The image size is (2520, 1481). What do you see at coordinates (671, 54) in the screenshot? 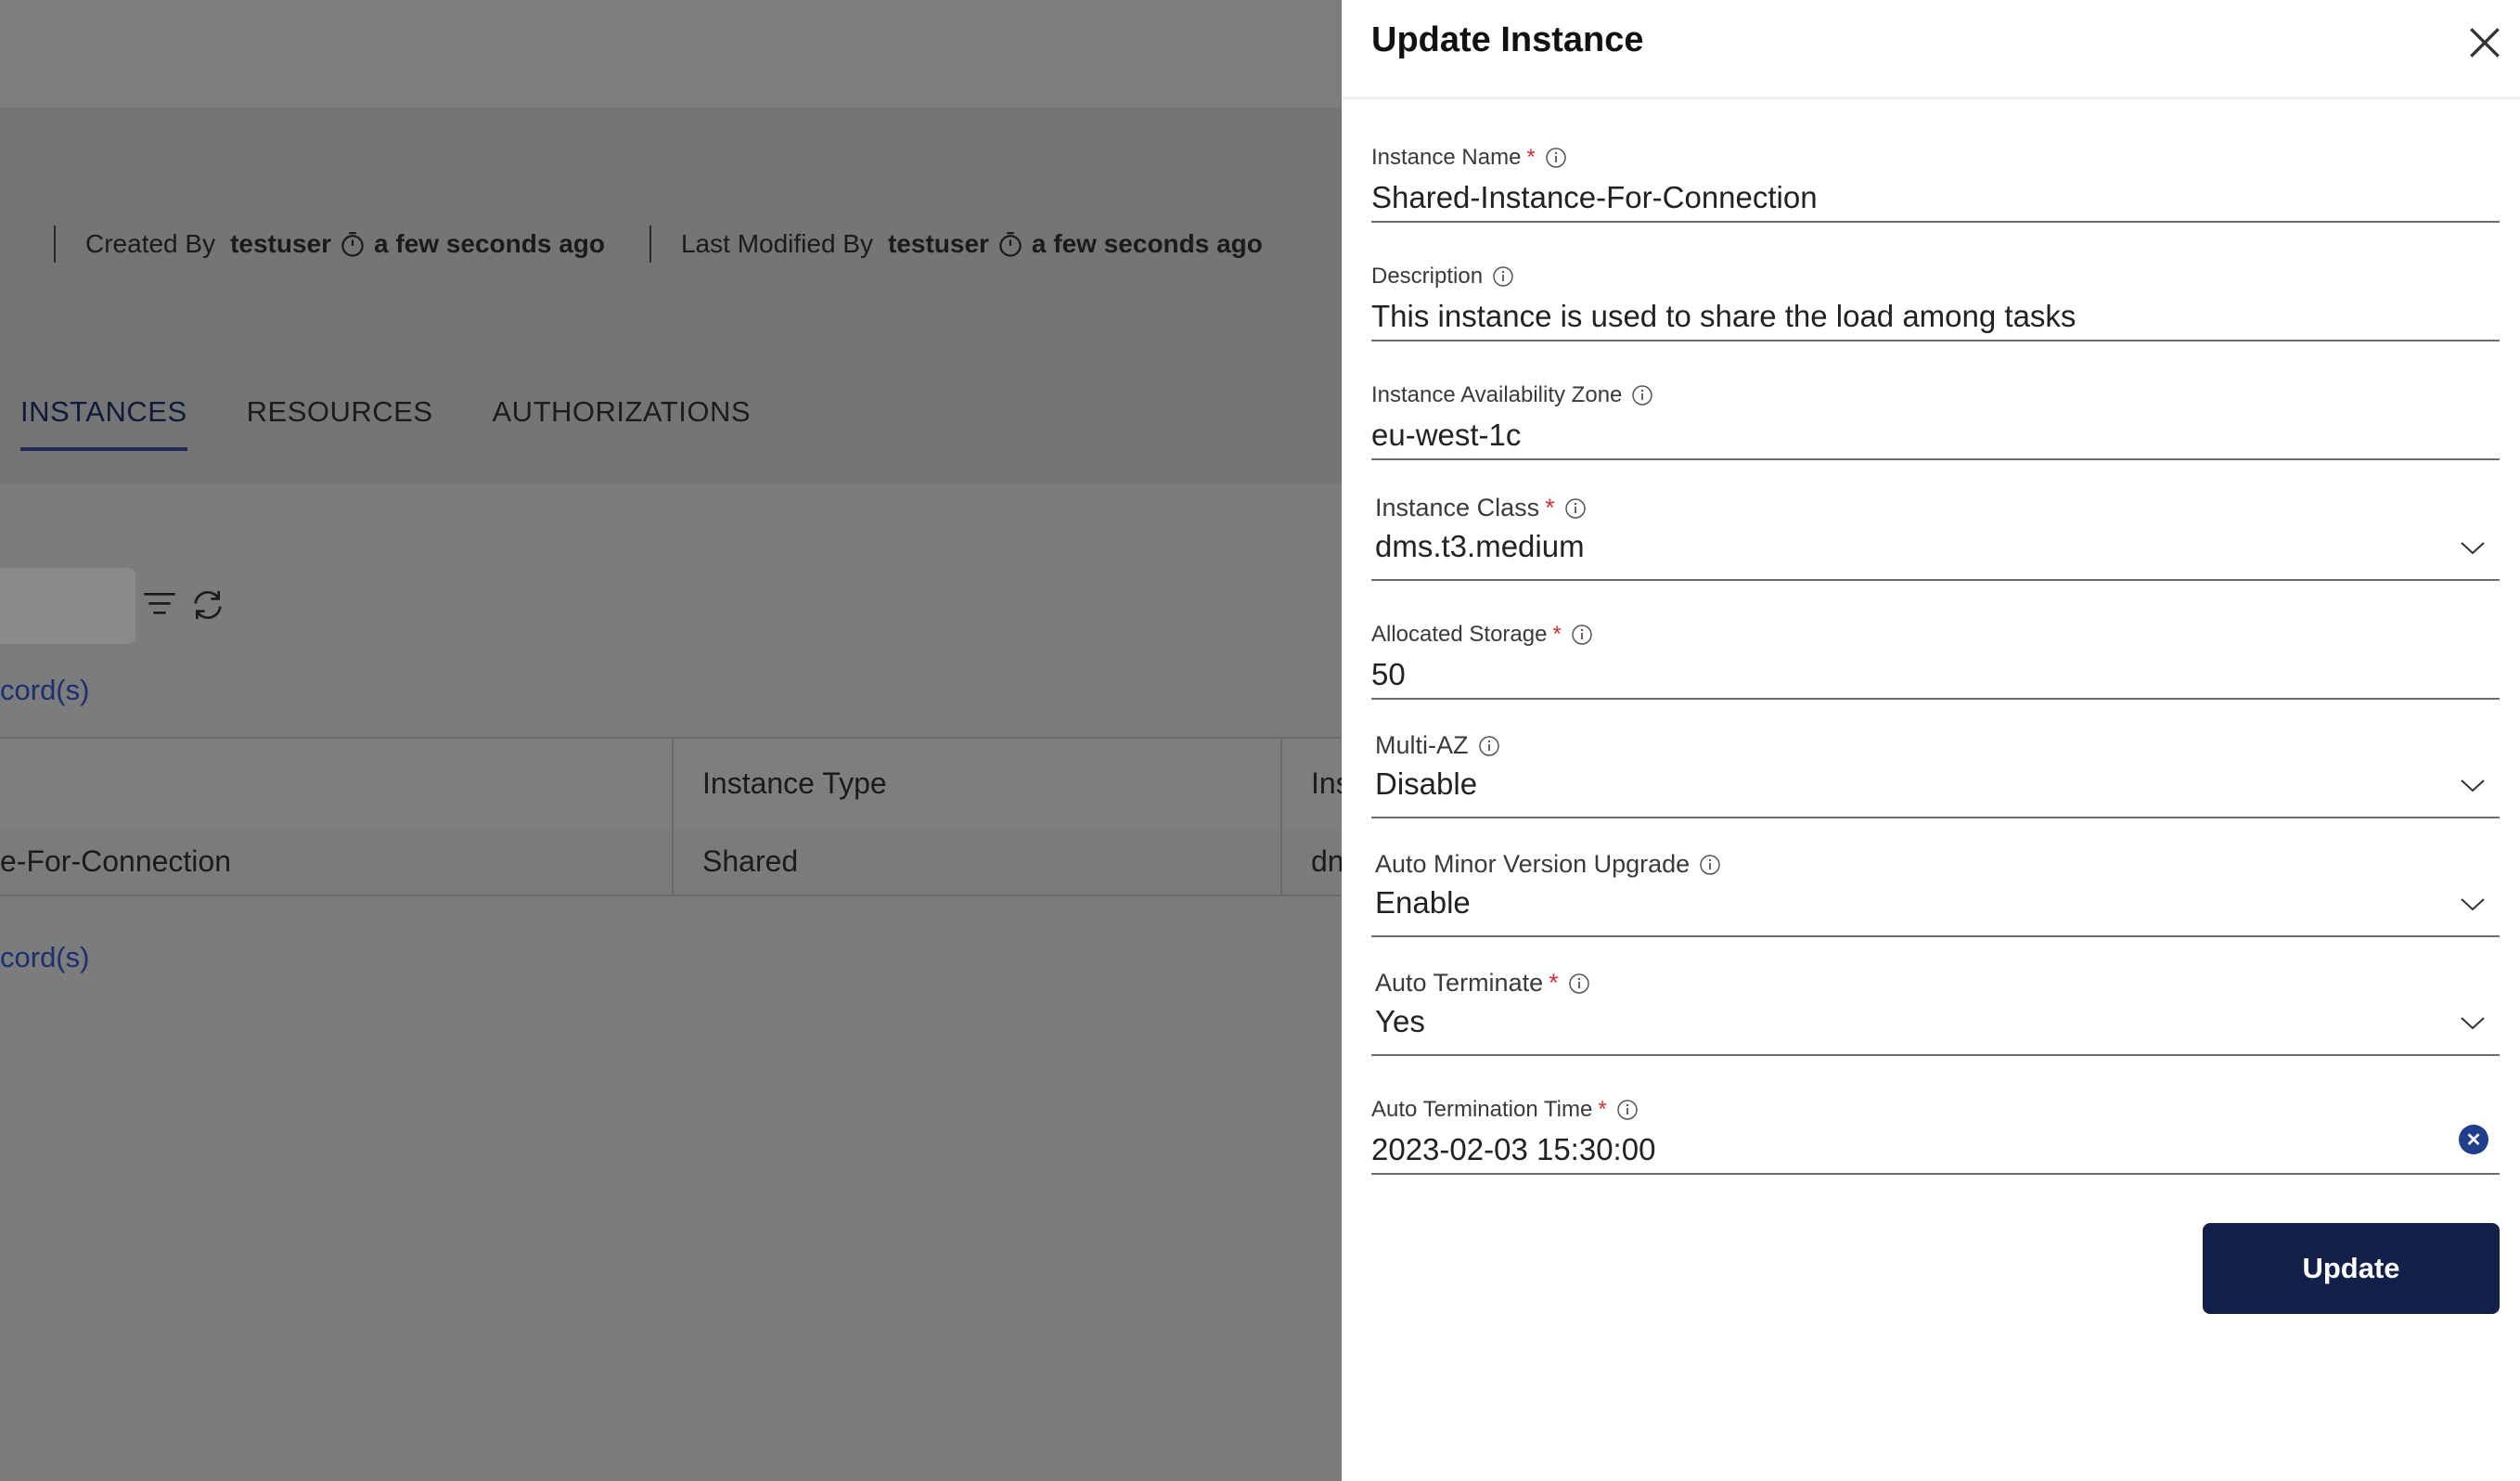
I see `top-bar` at bounding box center [671, 54].